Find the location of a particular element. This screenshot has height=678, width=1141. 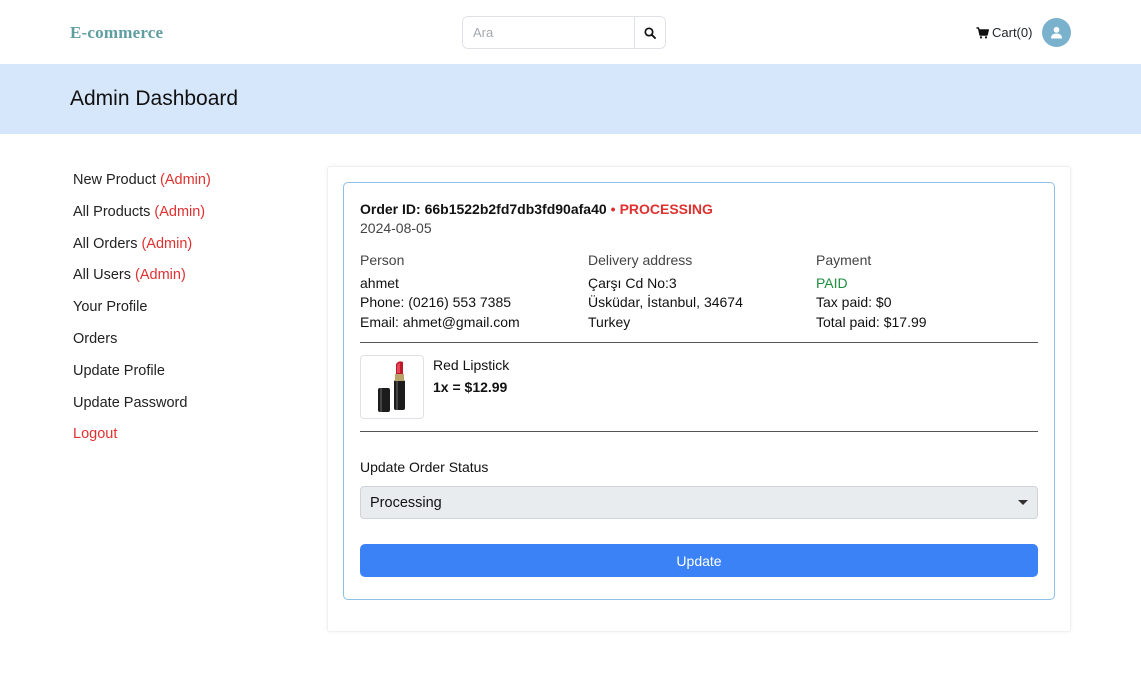

lipstick-image is located at coordinates (391, 386).